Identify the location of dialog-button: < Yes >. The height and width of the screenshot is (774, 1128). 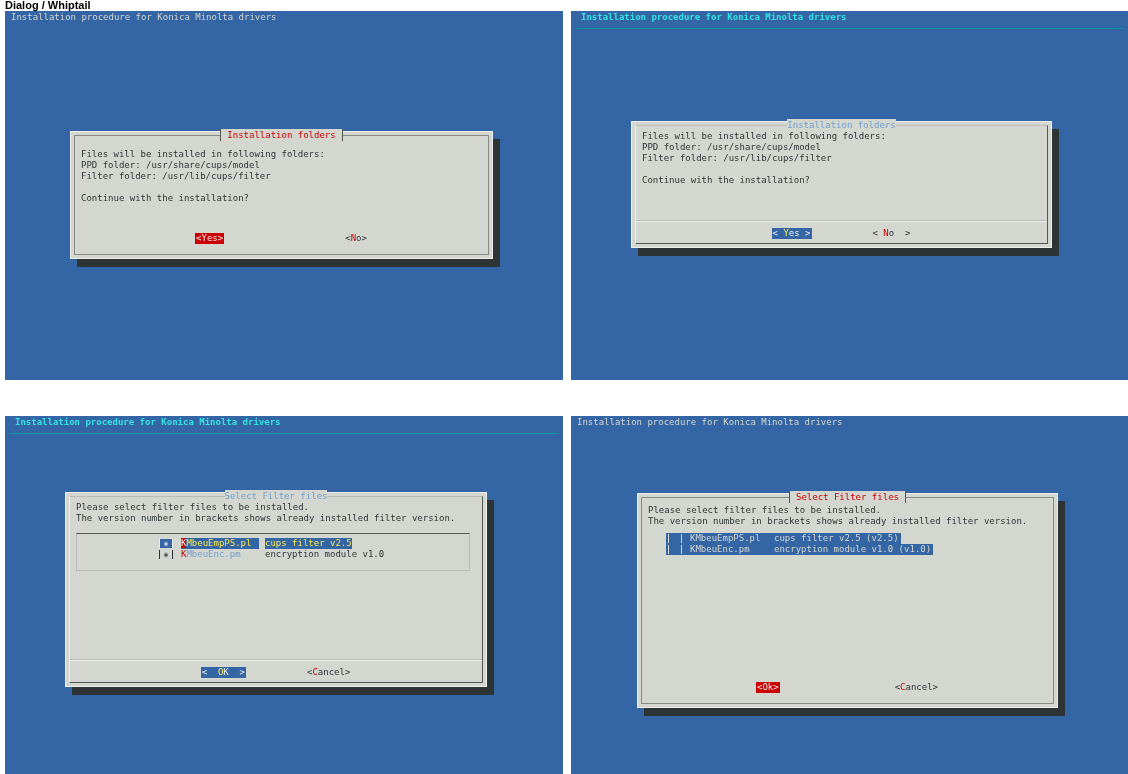
(791, 233).